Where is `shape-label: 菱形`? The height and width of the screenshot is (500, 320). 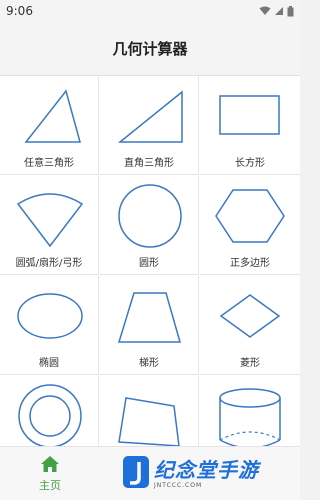
shape-label: 菱形 is located at coordinates (250, 363).